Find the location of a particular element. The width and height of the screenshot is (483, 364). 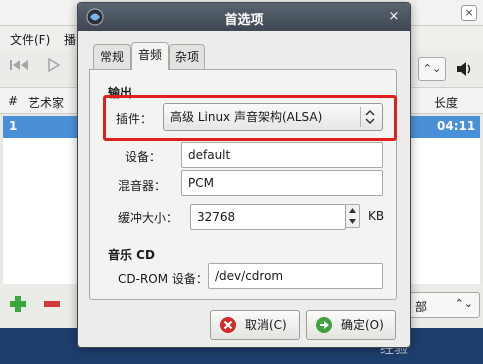

cancel-button: 取消(C) is located at coordinates (255, 325).